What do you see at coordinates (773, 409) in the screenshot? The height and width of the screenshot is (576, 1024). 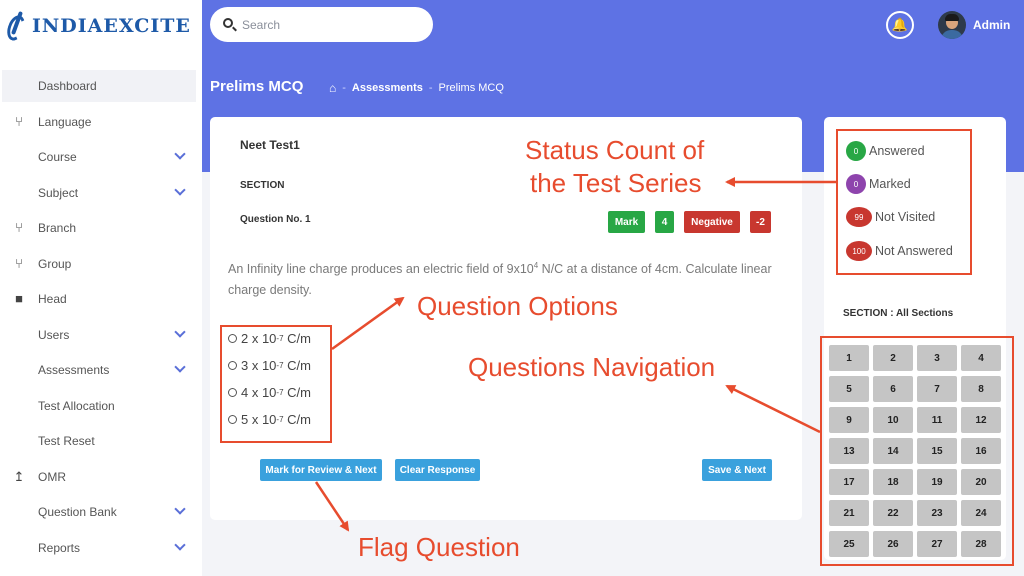 I see `arrow-navigation` at bounding box center [773, 409].